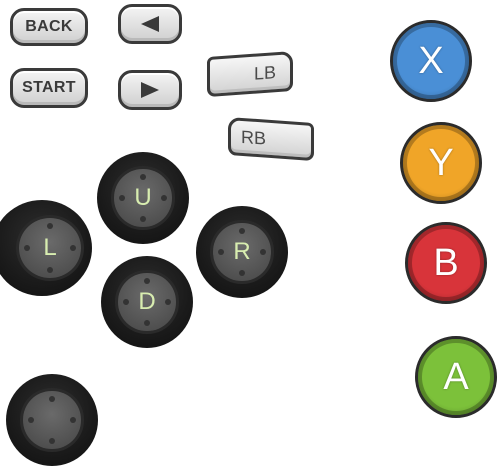  I want to click on thumbstick, so click(52, 420).